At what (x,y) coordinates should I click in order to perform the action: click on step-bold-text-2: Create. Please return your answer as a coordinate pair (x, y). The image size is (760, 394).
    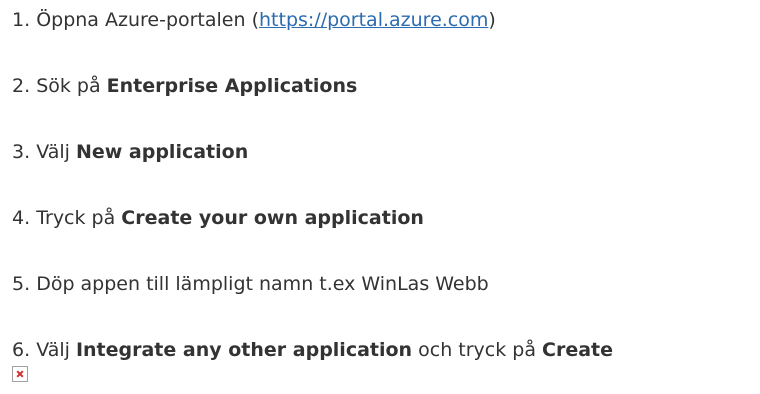
    Looking at the image, I should click on (578, 350).